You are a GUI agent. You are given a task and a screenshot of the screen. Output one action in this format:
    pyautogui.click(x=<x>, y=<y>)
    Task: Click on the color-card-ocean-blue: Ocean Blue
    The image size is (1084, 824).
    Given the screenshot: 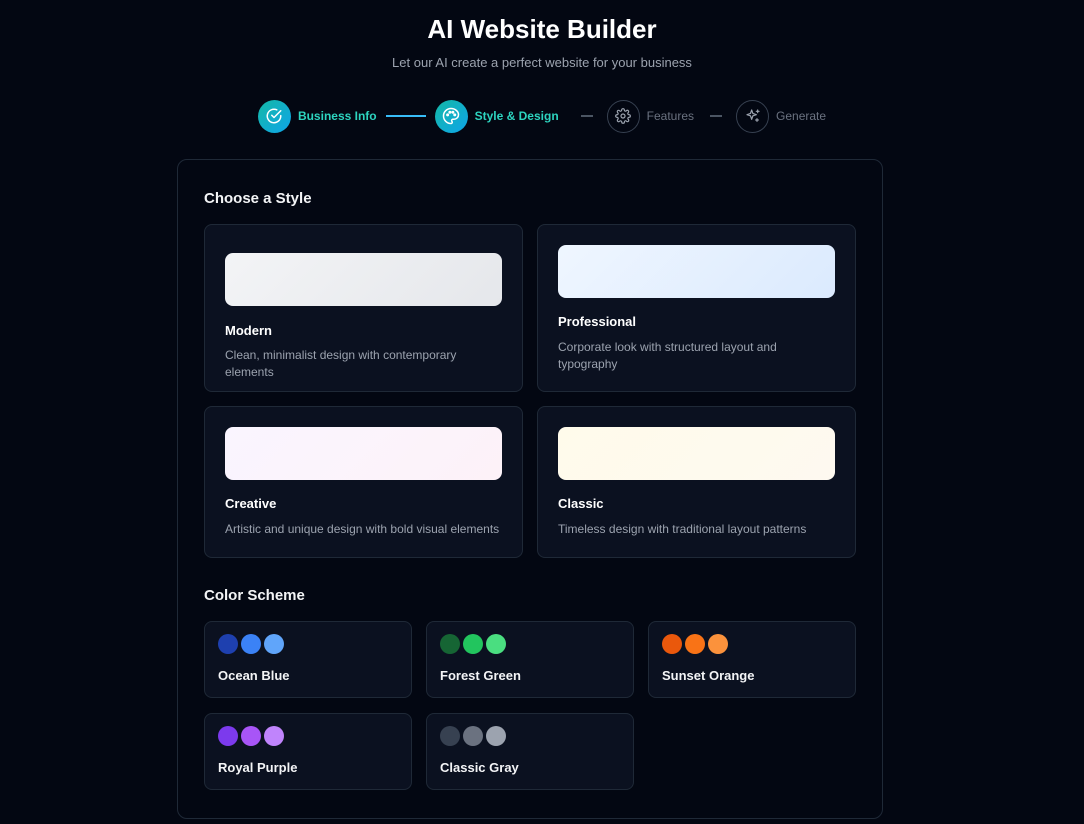 What is the action you would take?
    pyautogui.click(x=308, y=659)
    